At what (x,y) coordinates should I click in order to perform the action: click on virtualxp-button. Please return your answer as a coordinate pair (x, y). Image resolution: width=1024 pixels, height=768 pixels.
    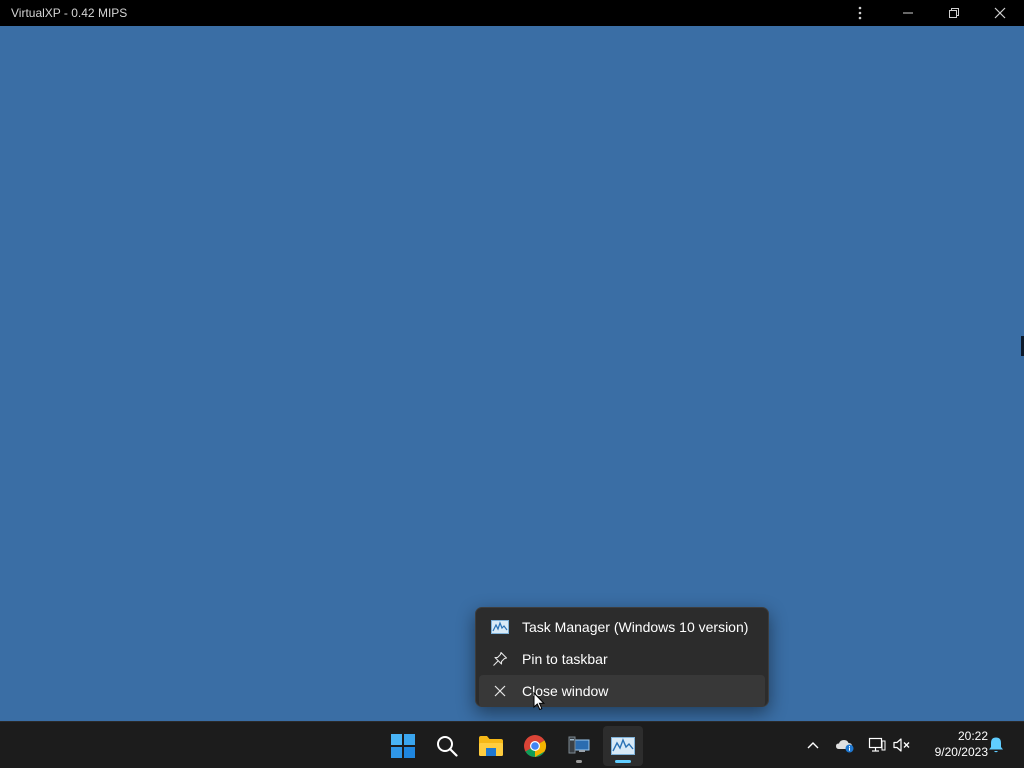
    Looking at the image, I should click on (579, 746).